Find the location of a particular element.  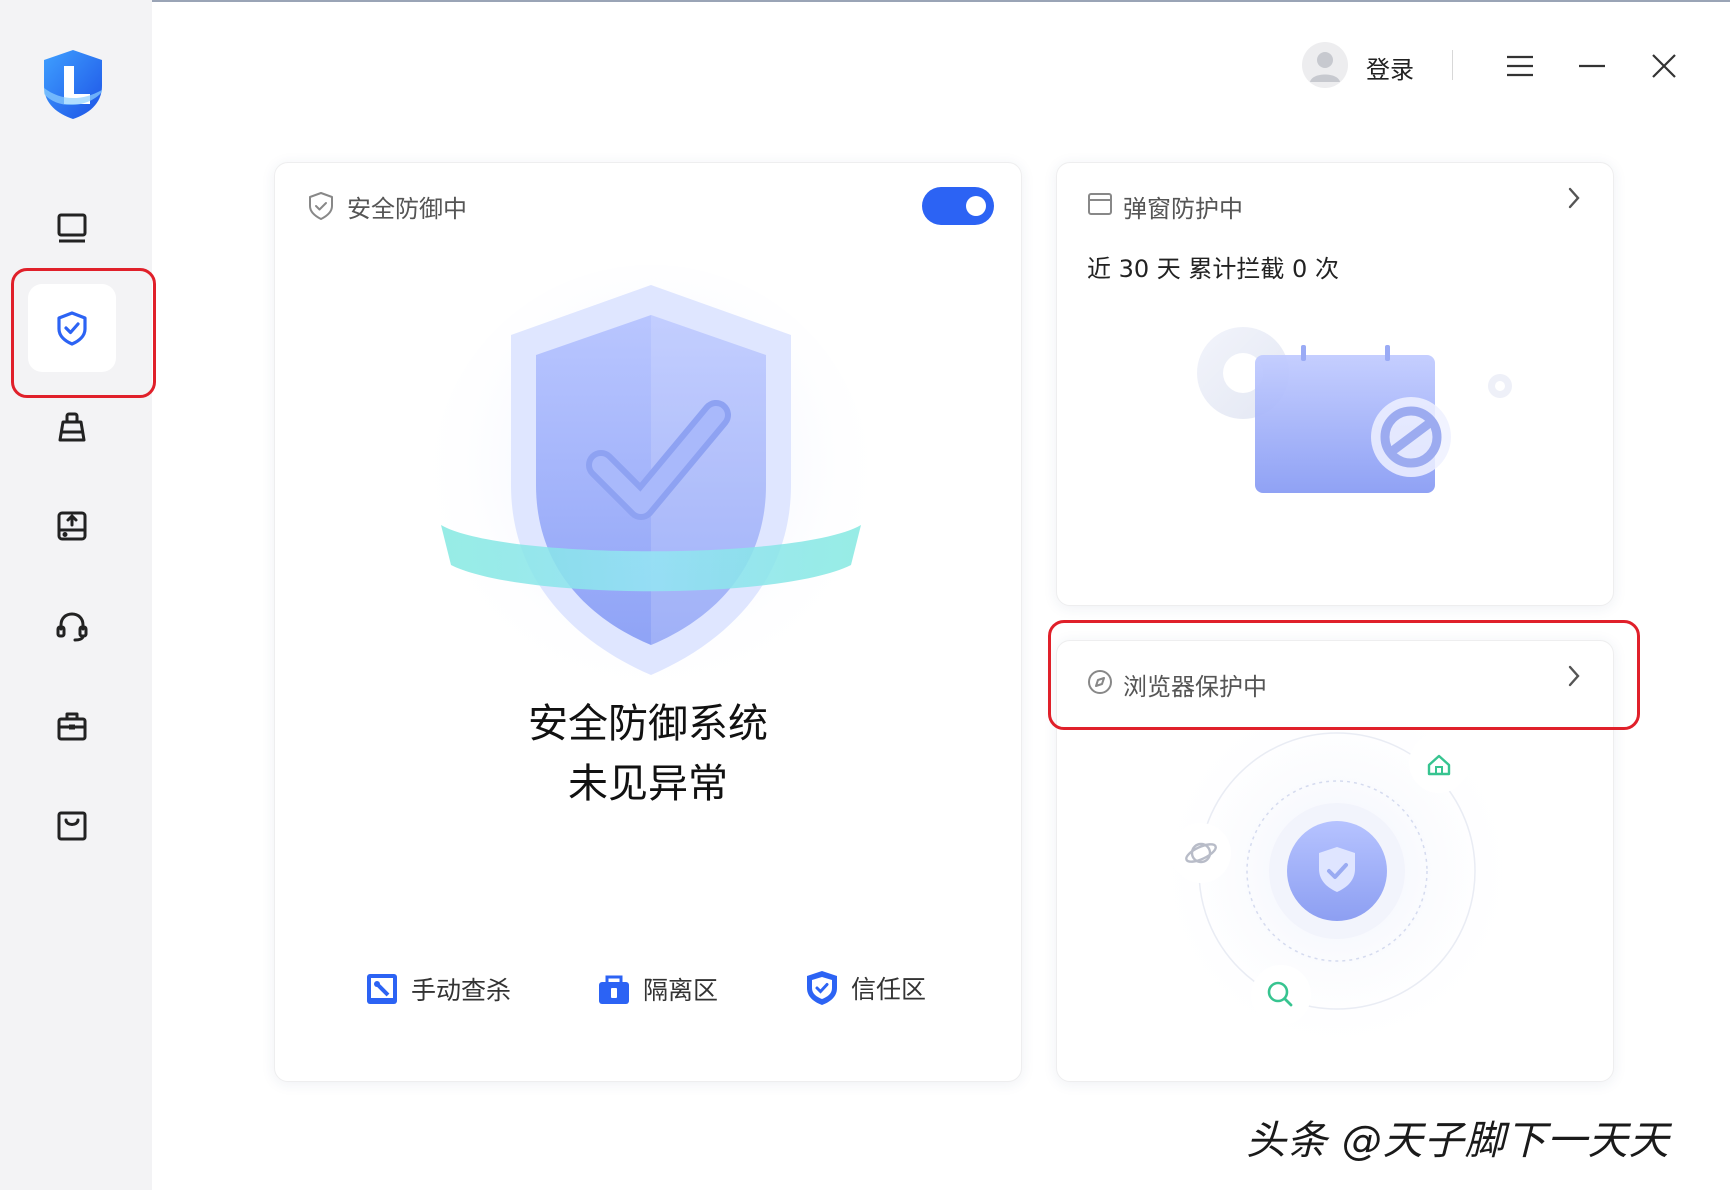

browser-protection-card: 浏览器保护中 is located at coordinates (1335, 861).